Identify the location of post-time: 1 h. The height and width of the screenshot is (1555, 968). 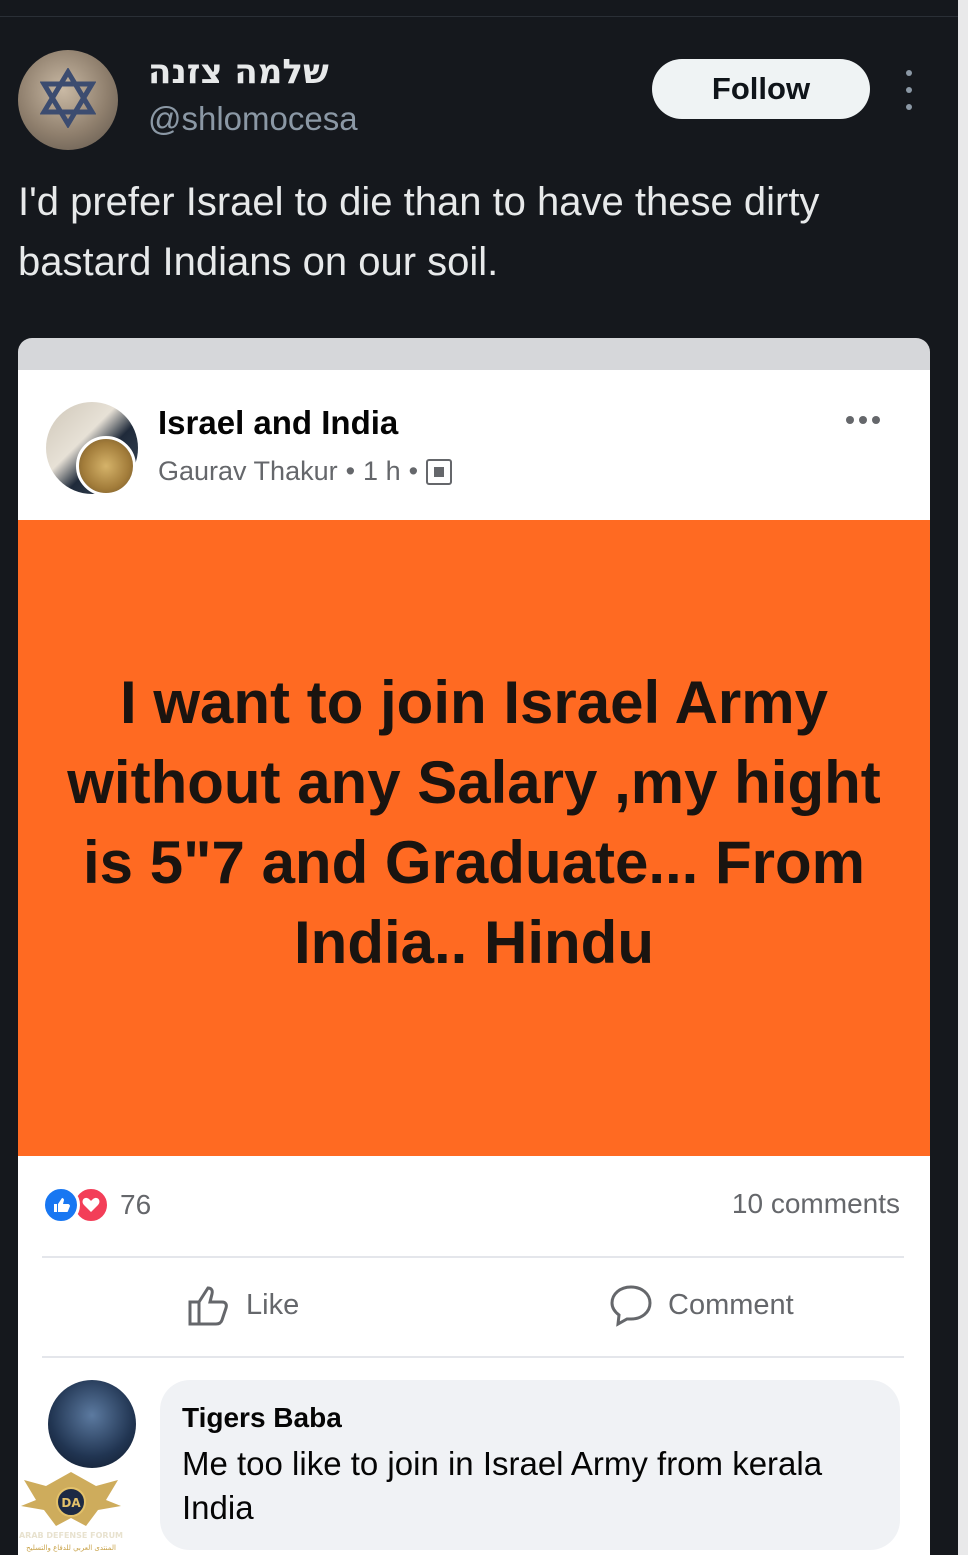
(382, 471).